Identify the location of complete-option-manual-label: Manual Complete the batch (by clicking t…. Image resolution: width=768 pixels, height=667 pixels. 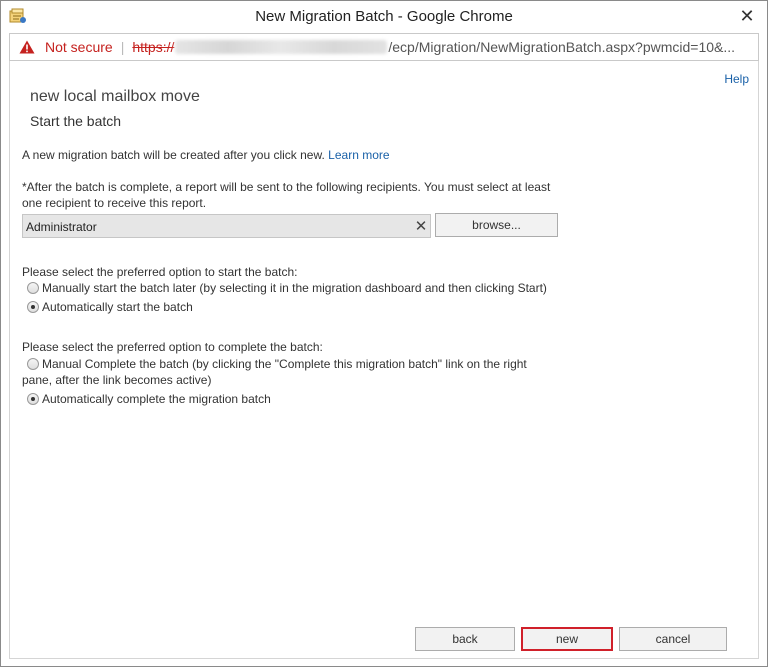
(284, 364).